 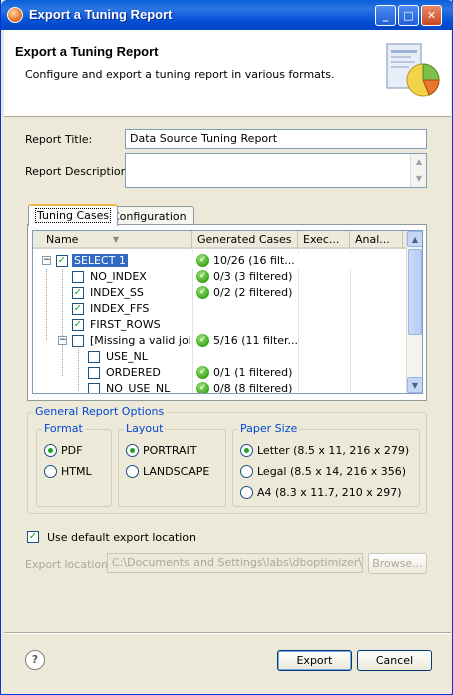 I want to click on maximize-icon: □, so click(x=408, y=15).